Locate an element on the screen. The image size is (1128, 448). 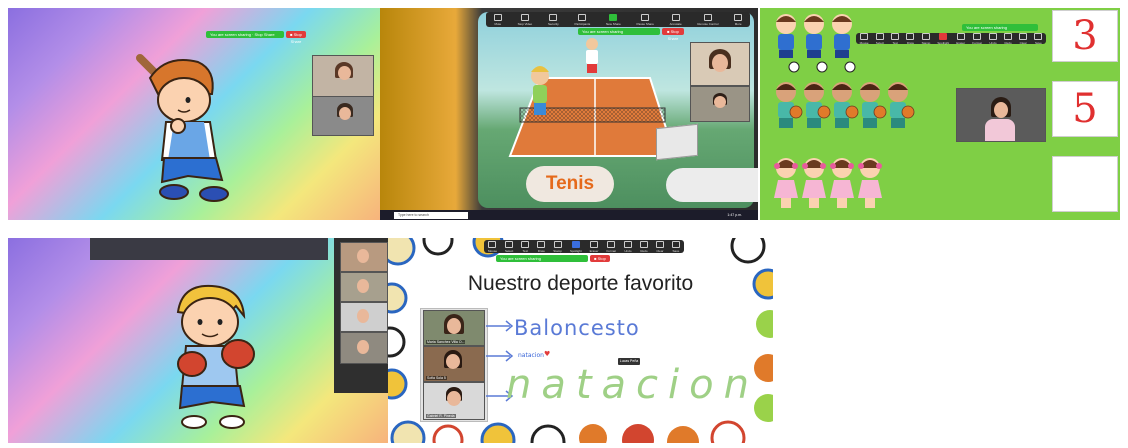
participant-video-3: Gabriel R. Pineda is located at coordinates (454, 401).